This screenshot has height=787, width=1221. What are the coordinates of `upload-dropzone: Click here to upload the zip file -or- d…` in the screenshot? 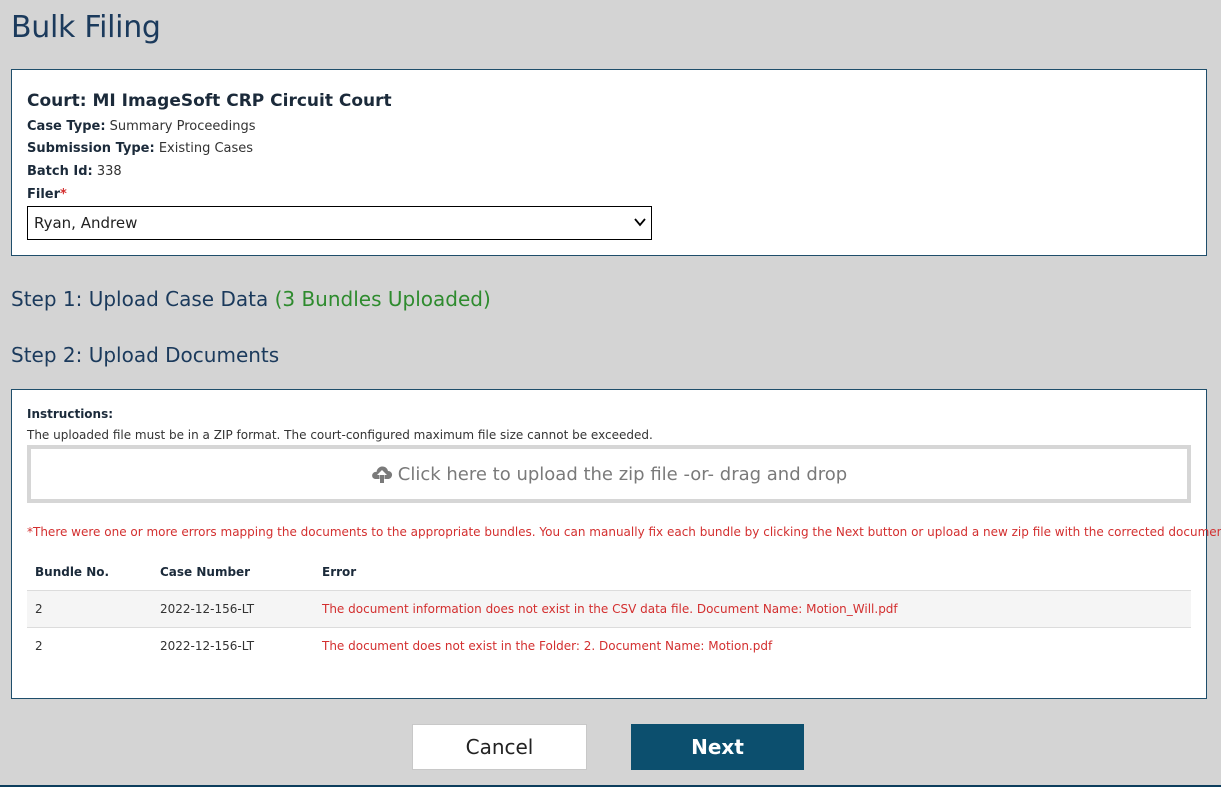 It's located at (609, 474).